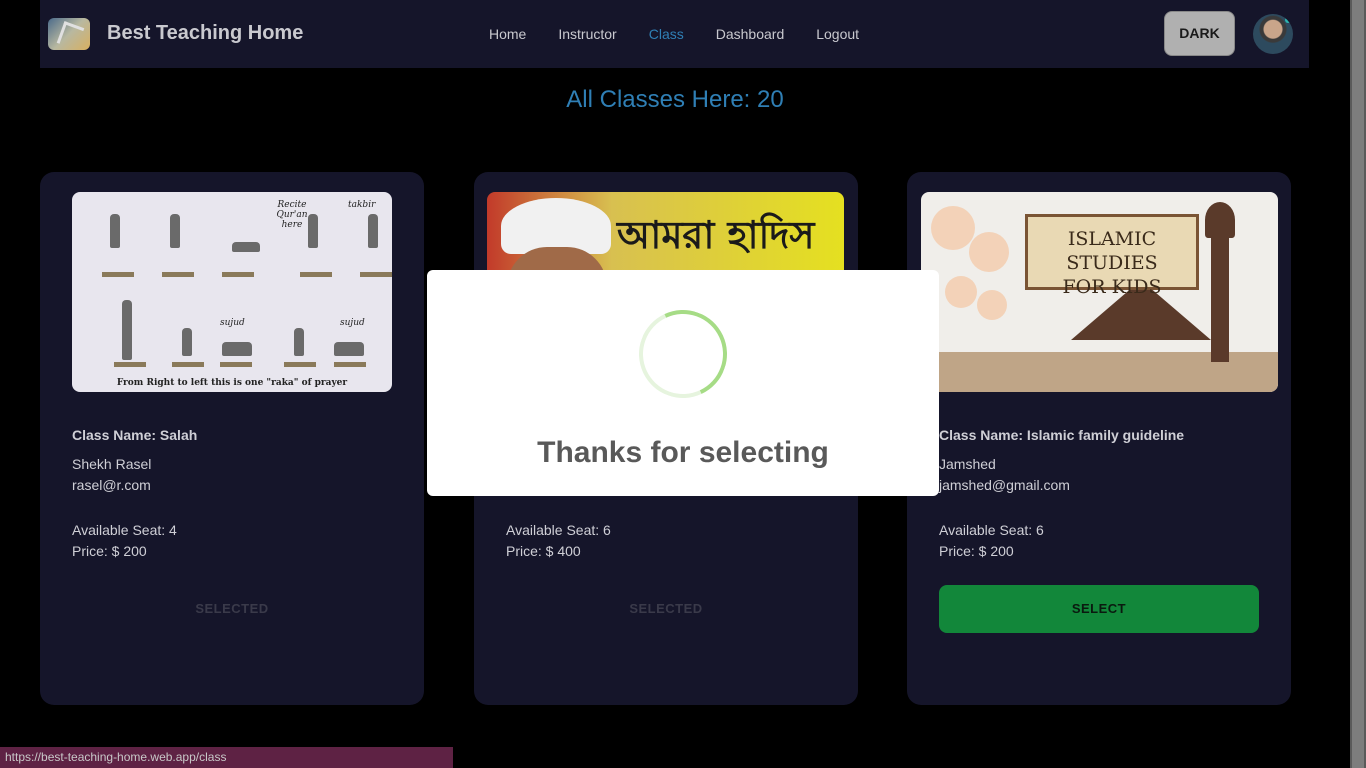 The width and height of the screenshot is (1366, 768). Describe the element at coordinates (226, 757) in the screenshot. I see `browser-status-bar: https://best-teaching-home.web.app/class` at that location.